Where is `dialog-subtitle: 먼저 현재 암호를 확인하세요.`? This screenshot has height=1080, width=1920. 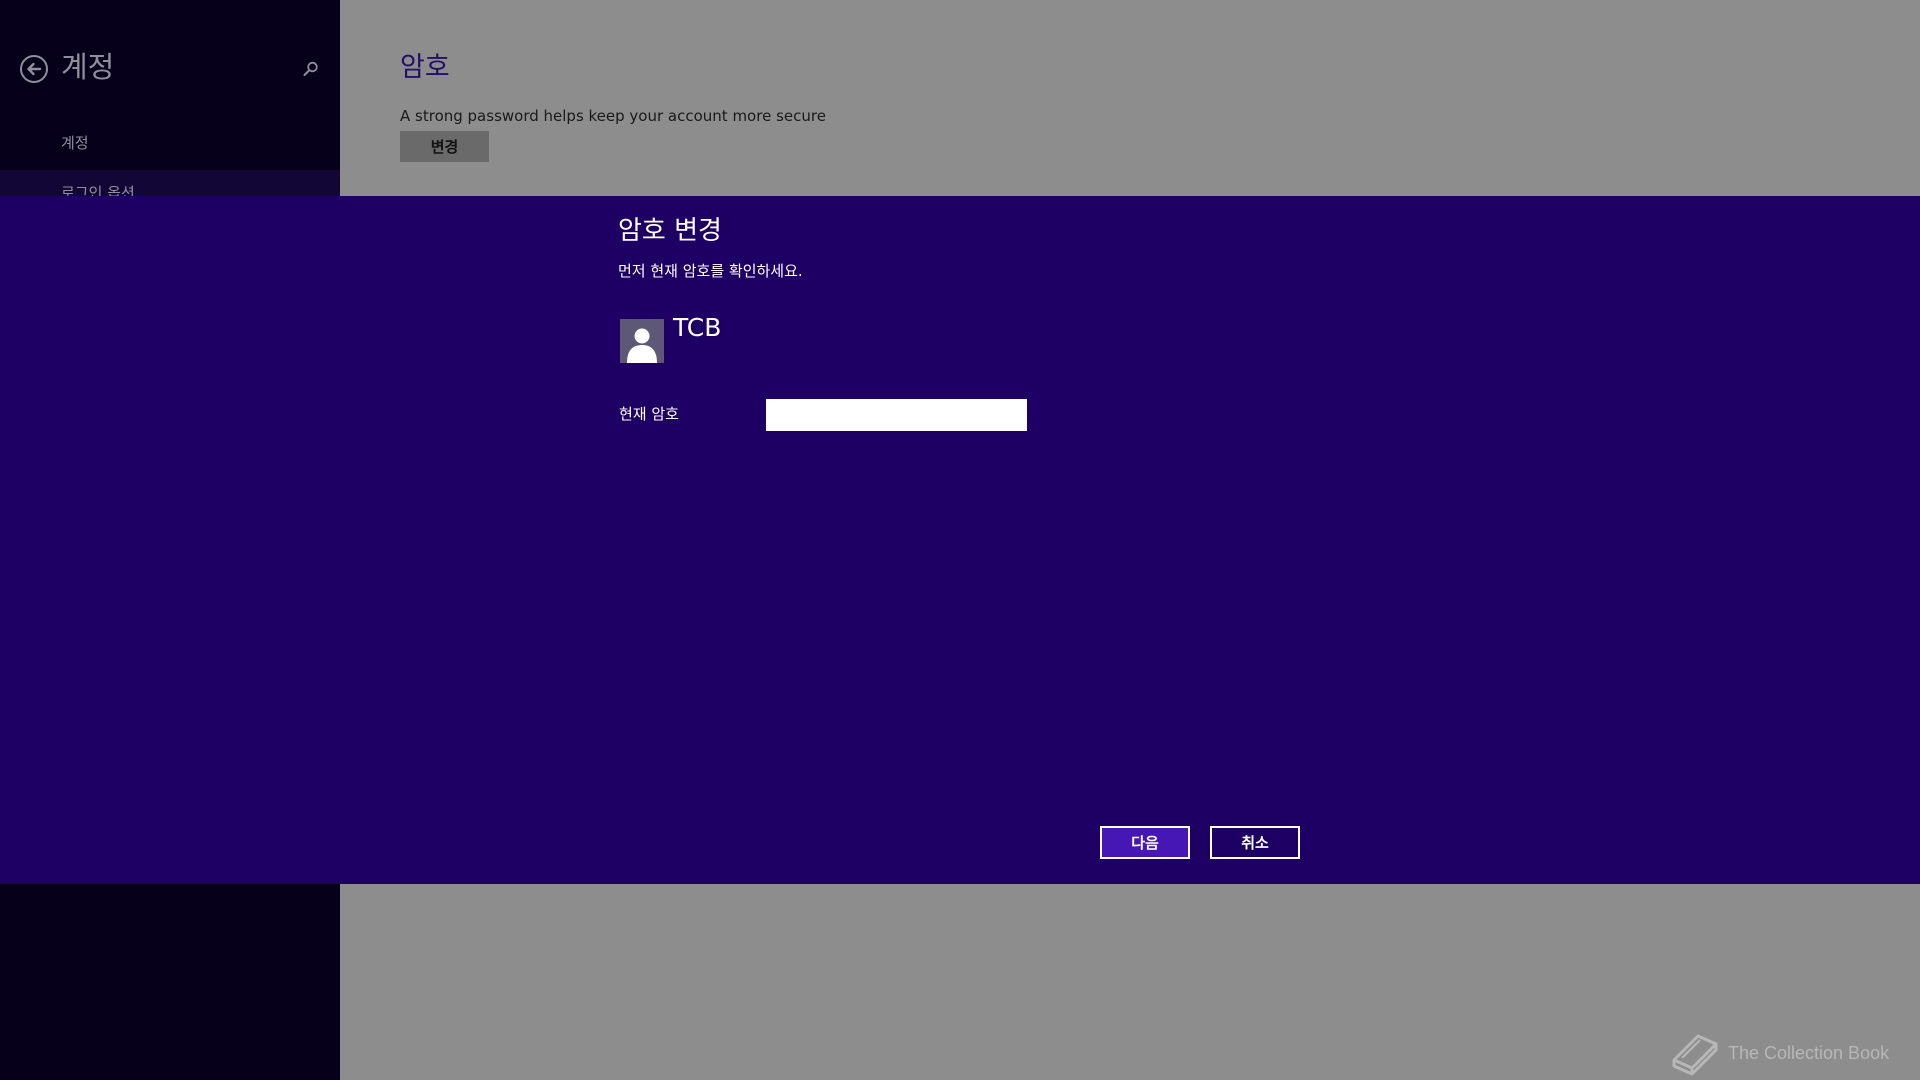
dialog-subtitle: 먼저 현재 암호를 확인하세요. is located at coordinates (710, 271).